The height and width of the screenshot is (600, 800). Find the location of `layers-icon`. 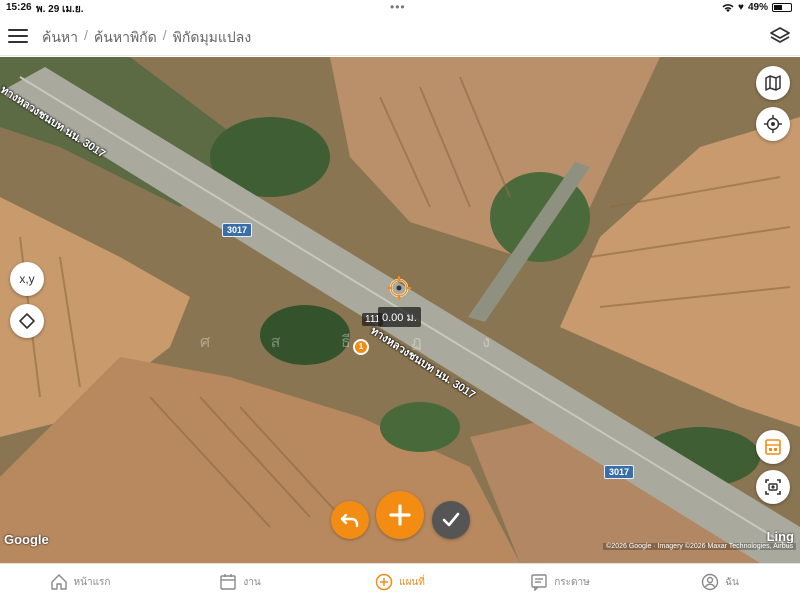

layers-icon is located at coordinates (780, 36).